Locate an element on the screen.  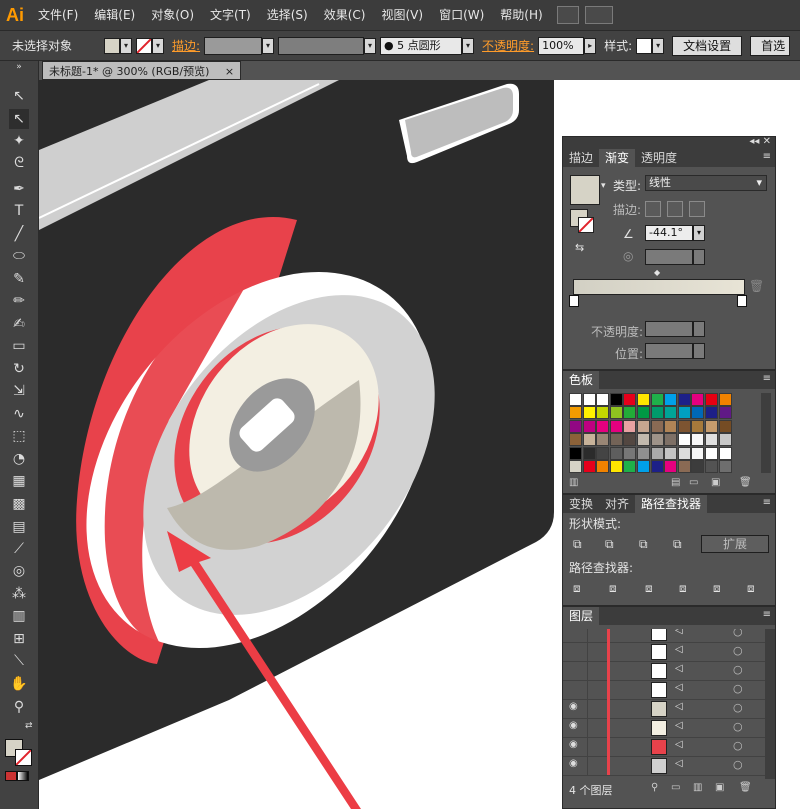
midpoint-diamond-icon: ◆ is located at coordinates (657, 272).